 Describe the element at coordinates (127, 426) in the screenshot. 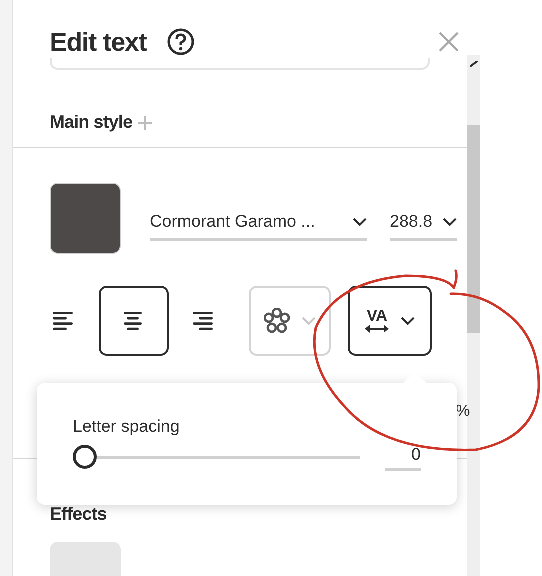

I see `slider-label: Letter spacing` at that location.